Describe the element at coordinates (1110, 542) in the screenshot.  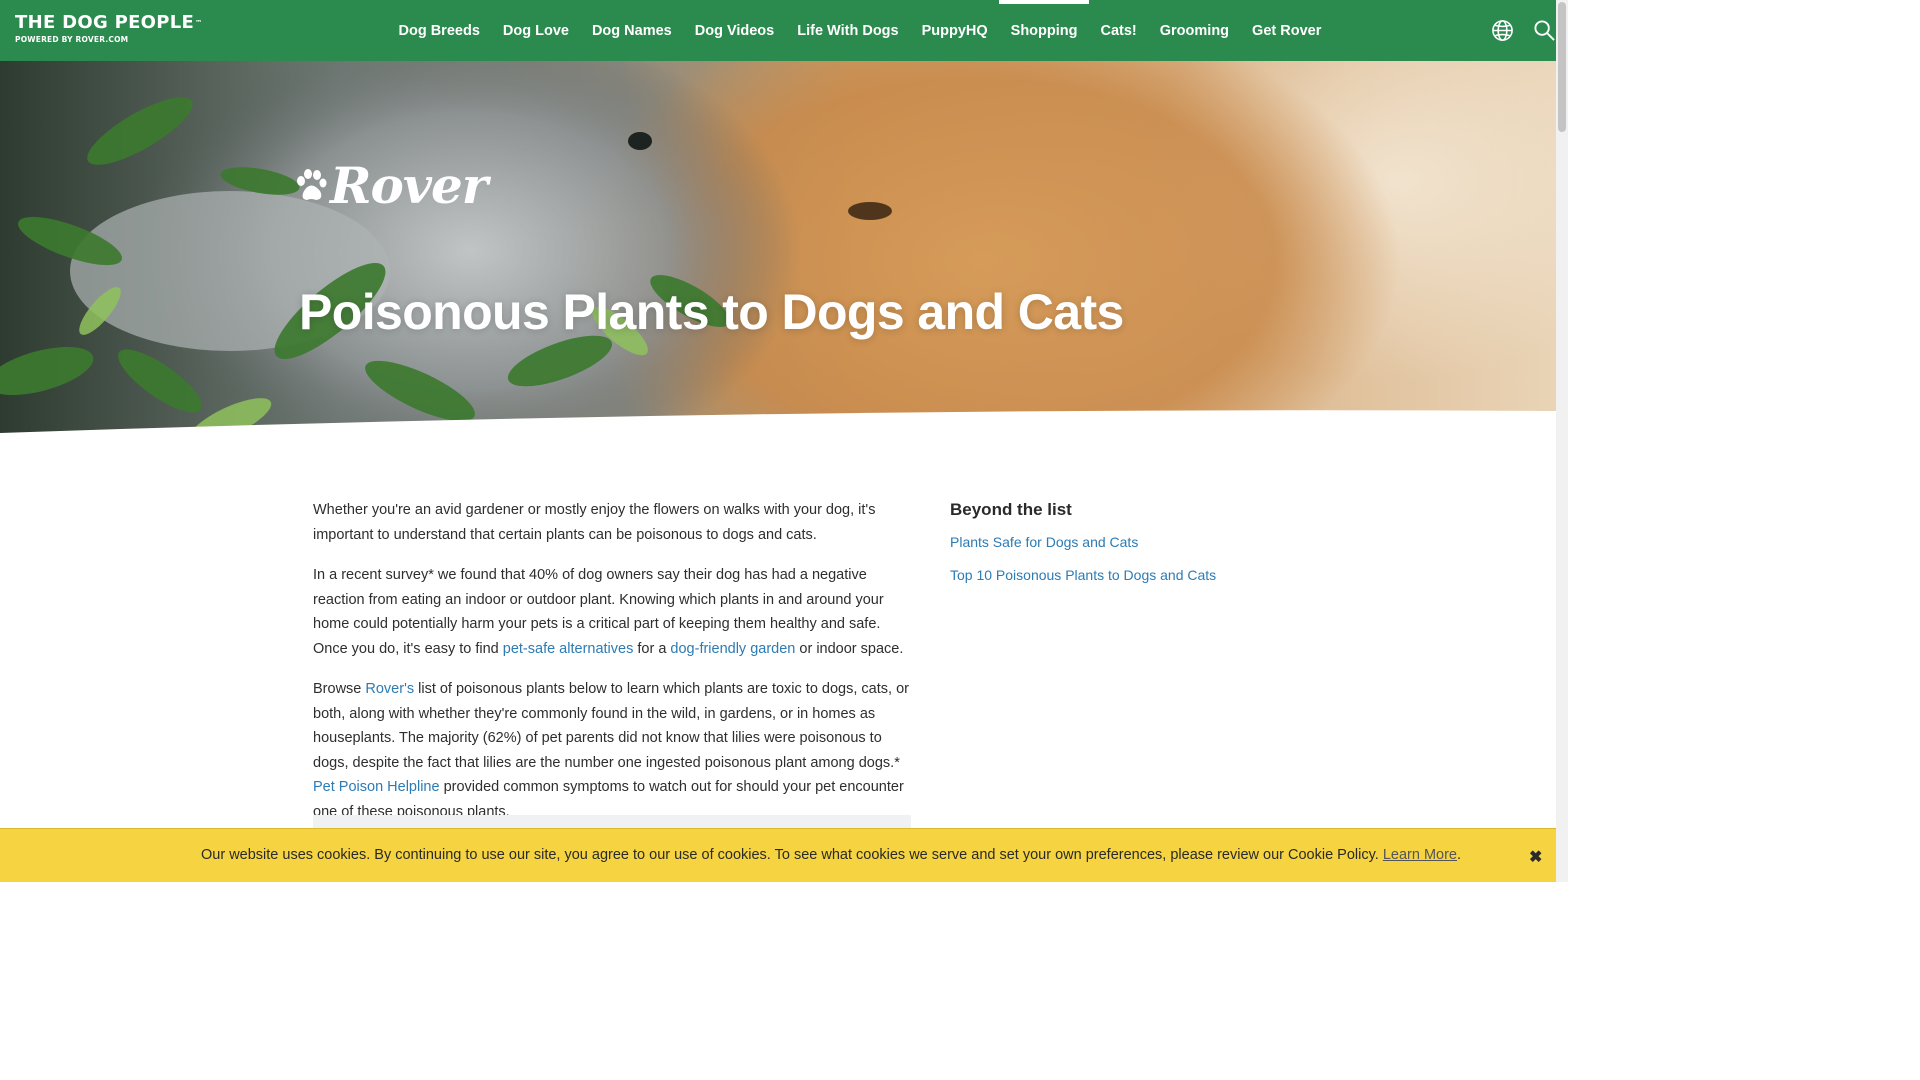
I see `sidebar-link-safe-plants: Plants Safe for Dogs and Cats` at that location.